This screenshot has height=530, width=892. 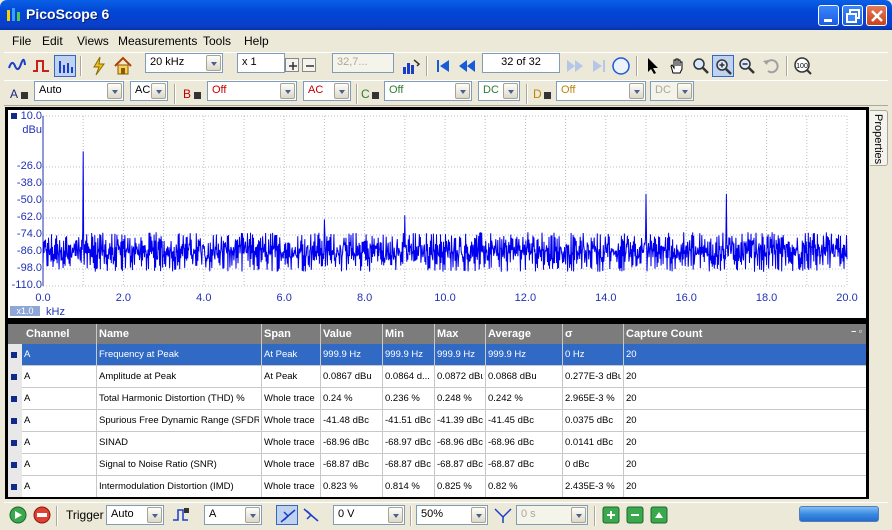 What do you see at coordinates (672, 91) in the screenshot?
I see `channel-d-coupling-select: DC` at bounding box center [672, 91].